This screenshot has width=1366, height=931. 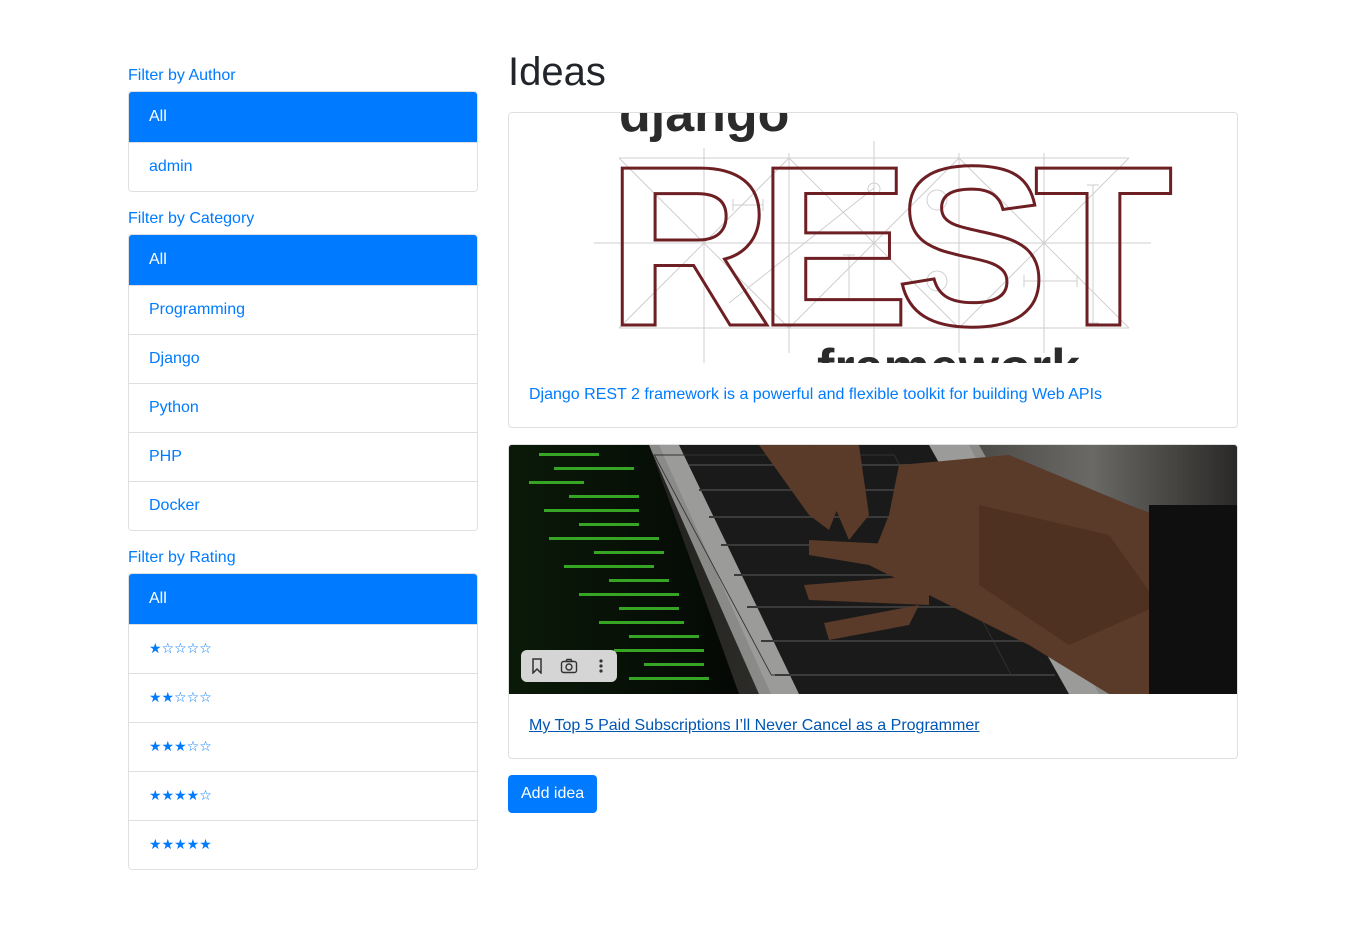 What do you see at coordinates (303, 505) in the screenshot?
I see `category-filter-docker: Docker` at bounding box center [303, 505].